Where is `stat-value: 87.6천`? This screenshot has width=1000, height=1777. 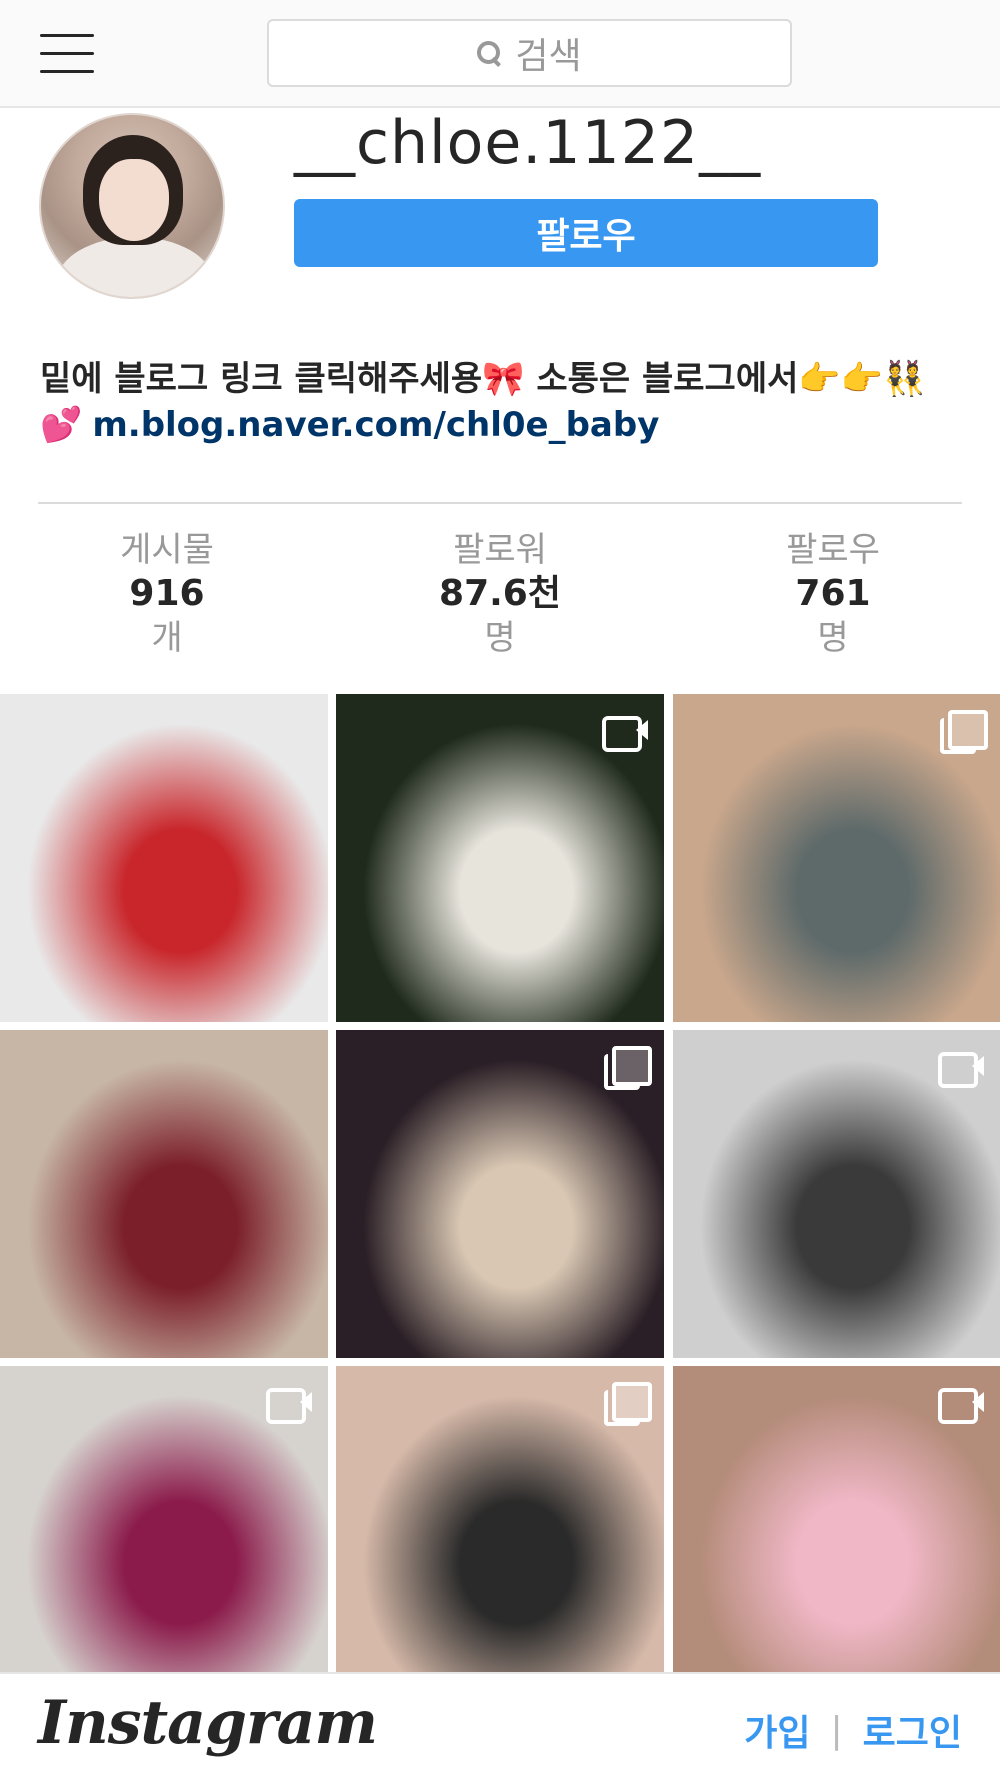
stat-value: 87.6천 is located at coordinates (500, 593).